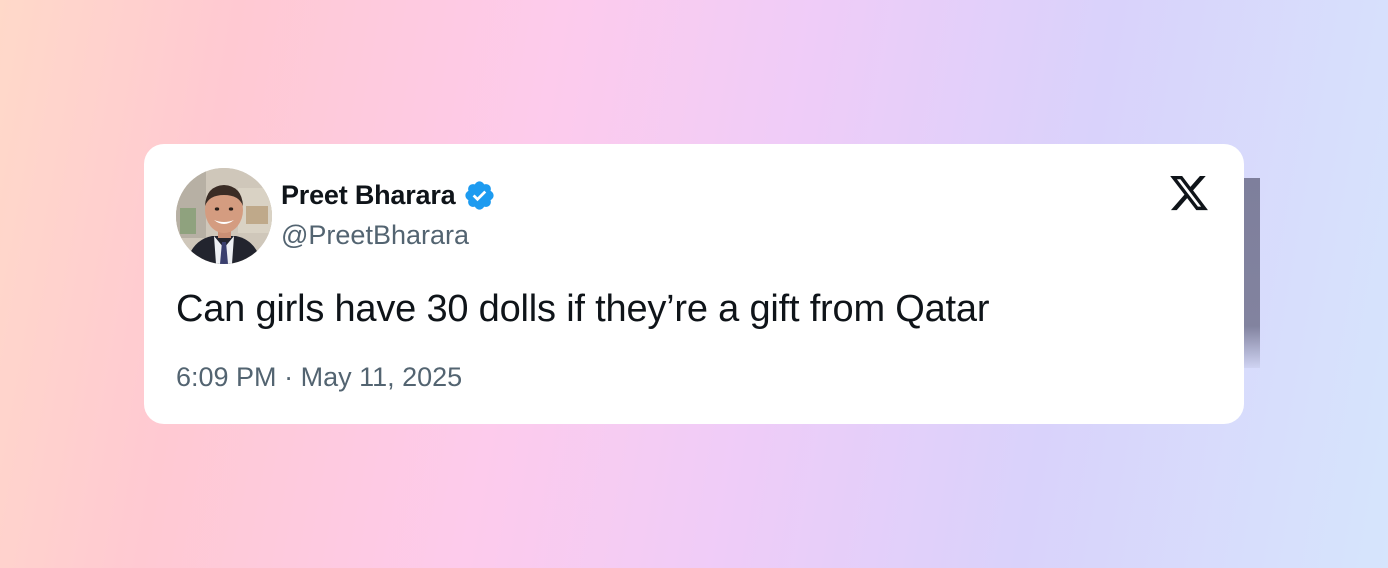  Describe the element at coordinates (1189, 193) in the screenshot. I see `x-logo-icon` at that location.